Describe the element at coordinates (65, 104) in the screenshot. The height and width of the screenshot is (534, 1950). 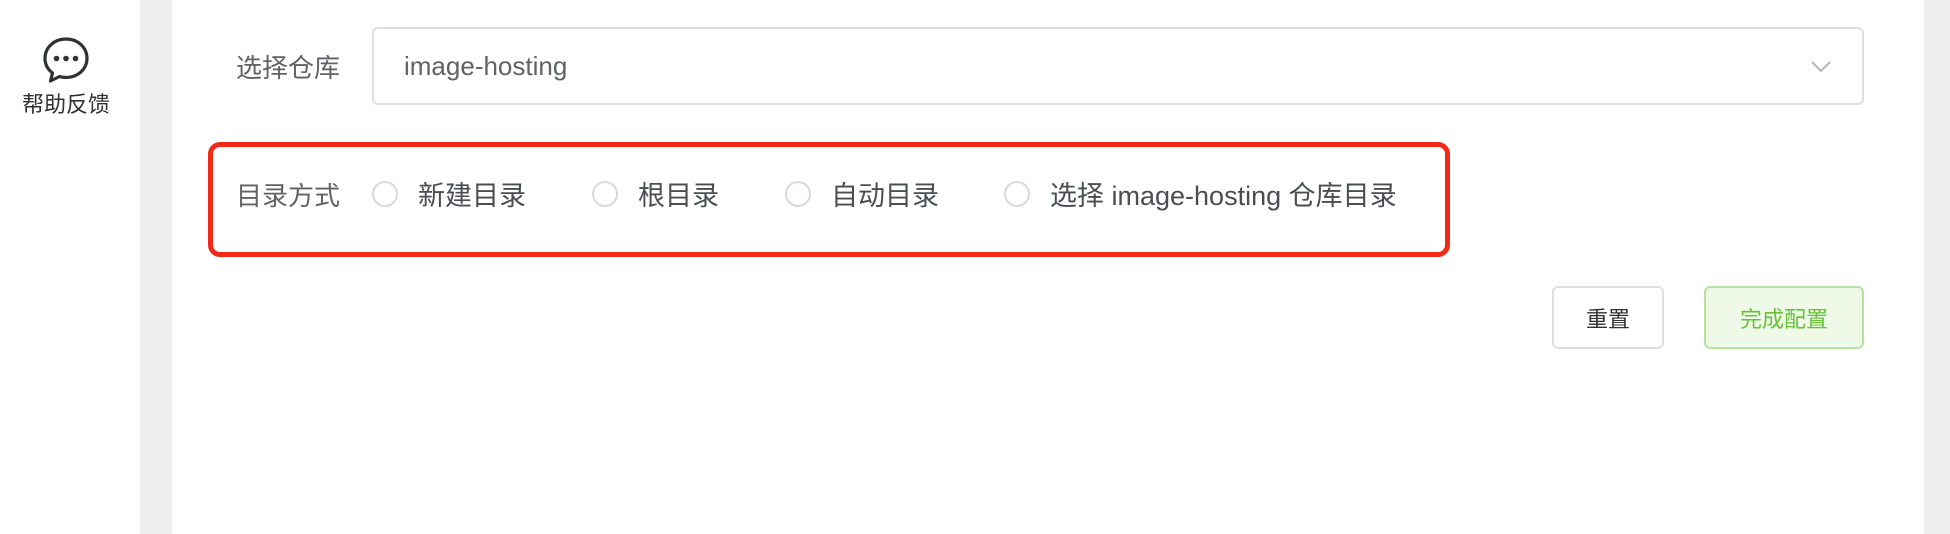
I see `help-feedback-label: 帮助反馈` at that location.